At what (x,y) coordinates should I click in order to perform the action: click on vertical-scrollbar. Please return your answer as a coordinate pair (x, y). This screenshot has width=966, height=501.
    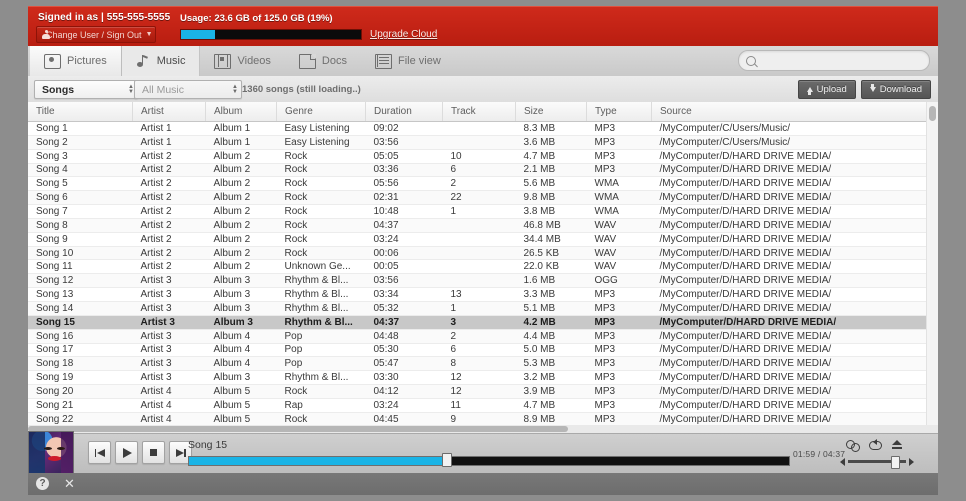
    Looking at the image, I should click on (932, 267).